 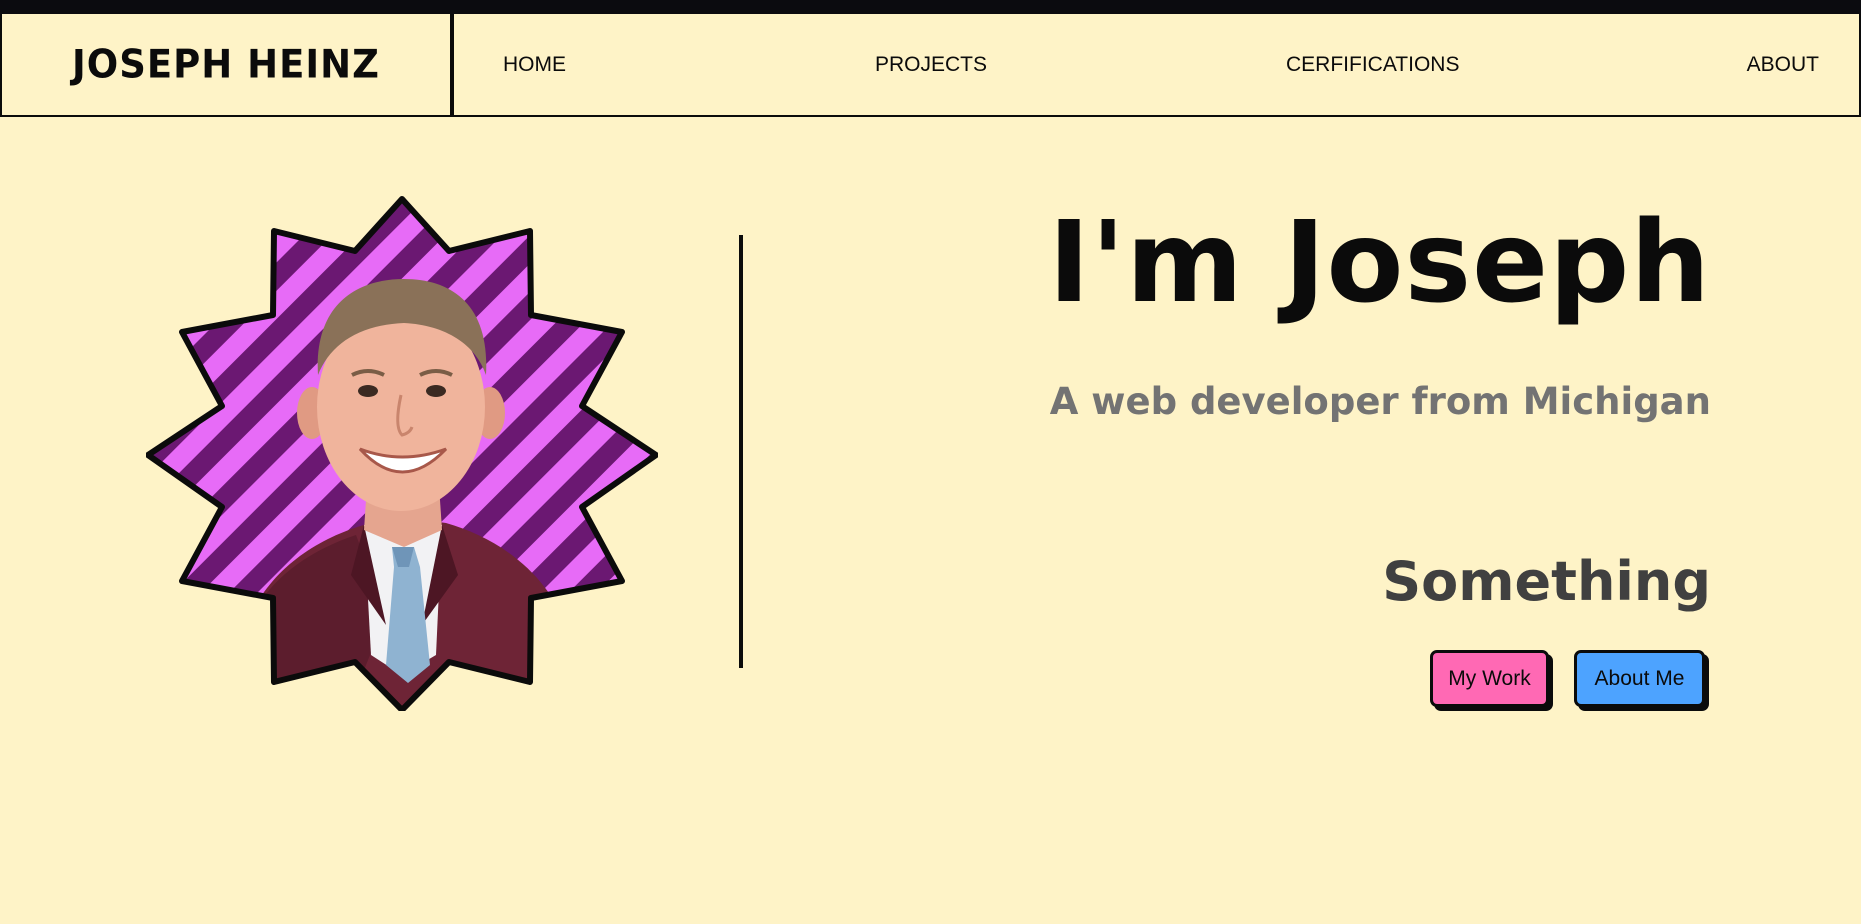 I want to click on nav-certifications: CERFIFICATIONS, so click(x=1372, y=65).